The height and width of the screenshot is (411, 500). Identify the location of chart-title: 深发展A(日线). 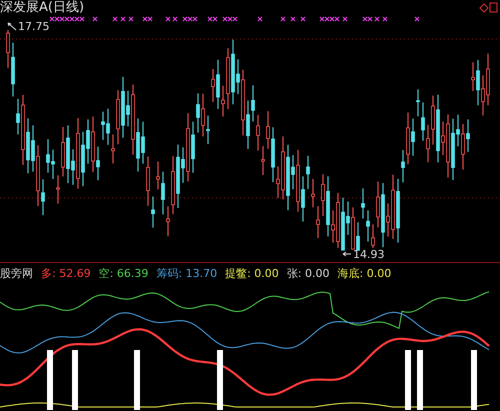
(42, 8).